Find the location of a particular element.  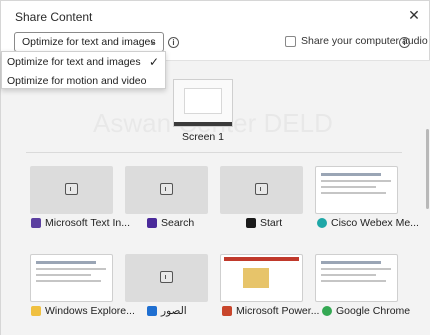

optimize-select-value: Optimize for text and images is located at coordinates (89, 42).